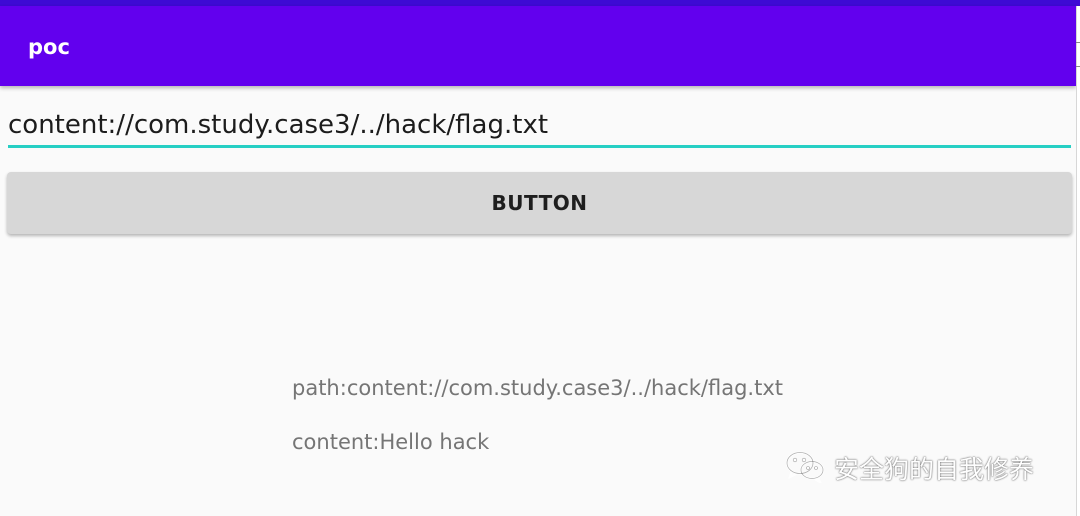  What do you see at coordinates (539, 203) in the screenshot?
I see `submit-button: BUTTON` at bounding box center [539, 203].